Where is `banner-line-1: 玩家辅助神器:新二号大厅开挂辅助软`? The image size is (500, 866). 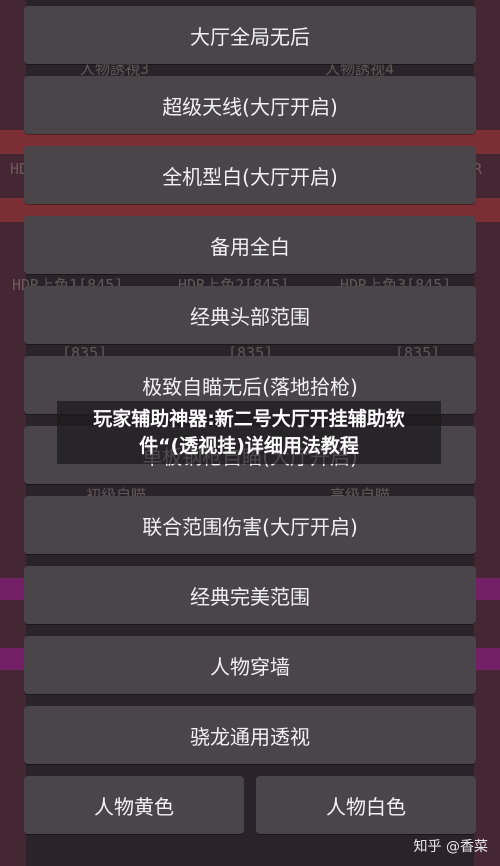
banner-line-1: 玩家辅助神器:新二号大厅开挂辅助软 is located at coordinates (249, 418).